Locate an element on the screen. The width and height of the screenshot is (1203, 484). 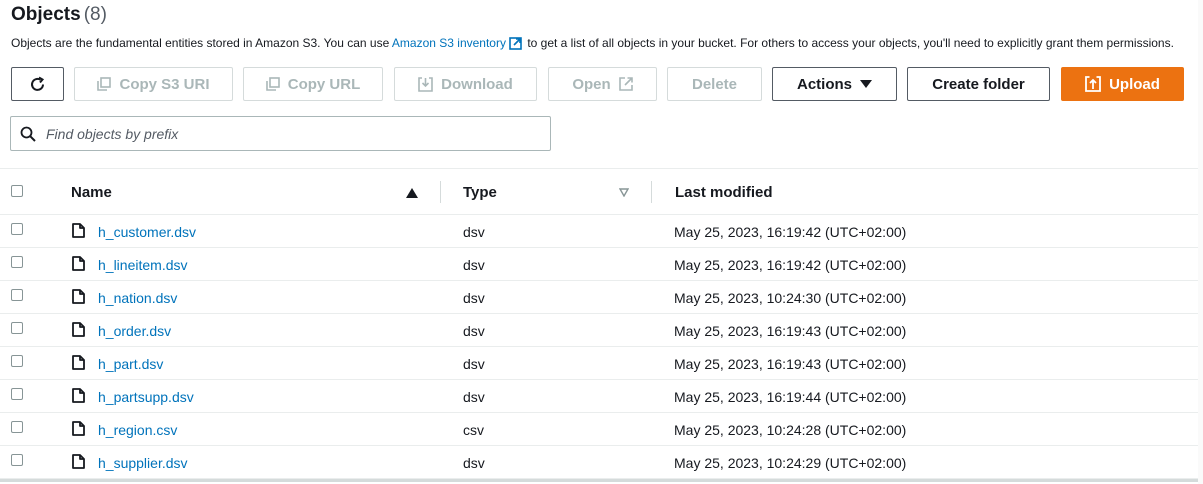
column-header-name: Name is located at coordinates (91, 192).